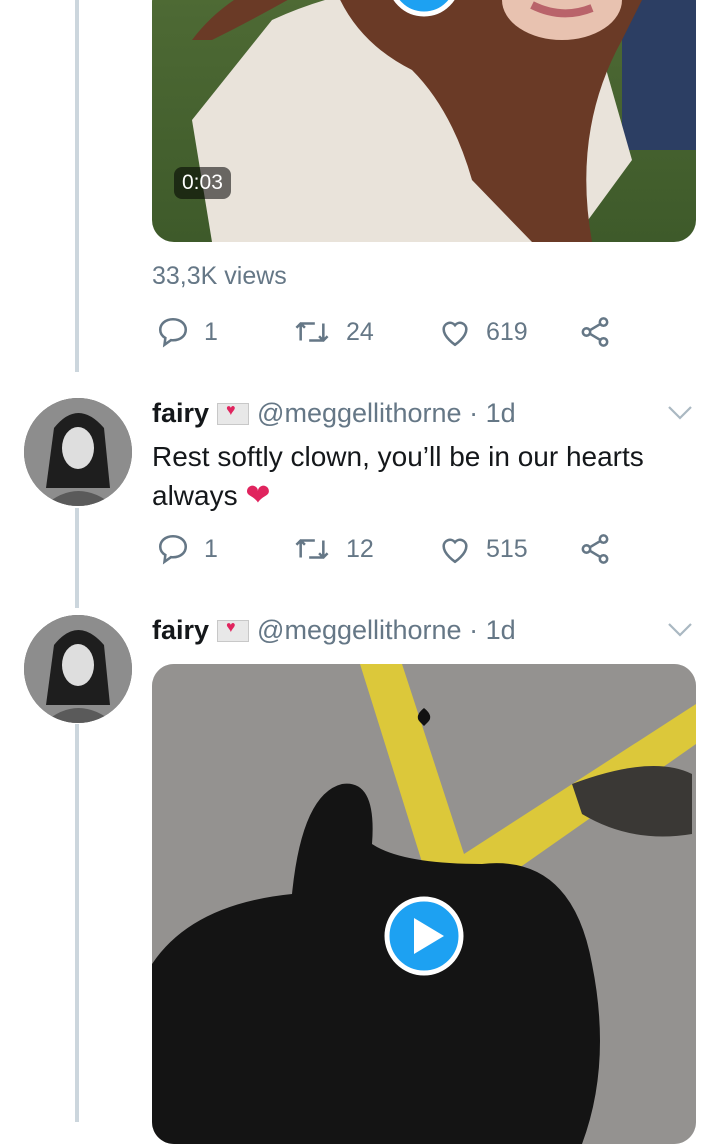  What do you see at coordinates (483, 332) in the screenshot?
I see `like-button: 619` at bounding box center [483, 332].